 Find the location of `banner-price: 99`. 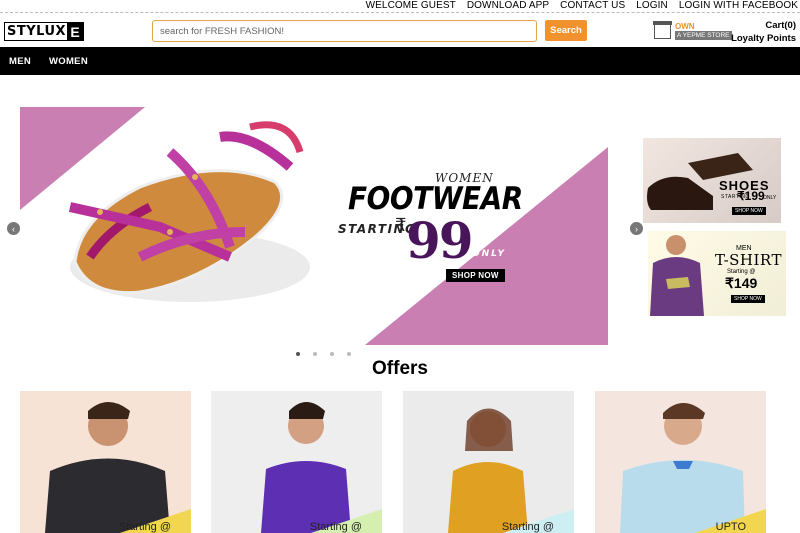

banner-price: 99 is located at coordinates (440, 240).